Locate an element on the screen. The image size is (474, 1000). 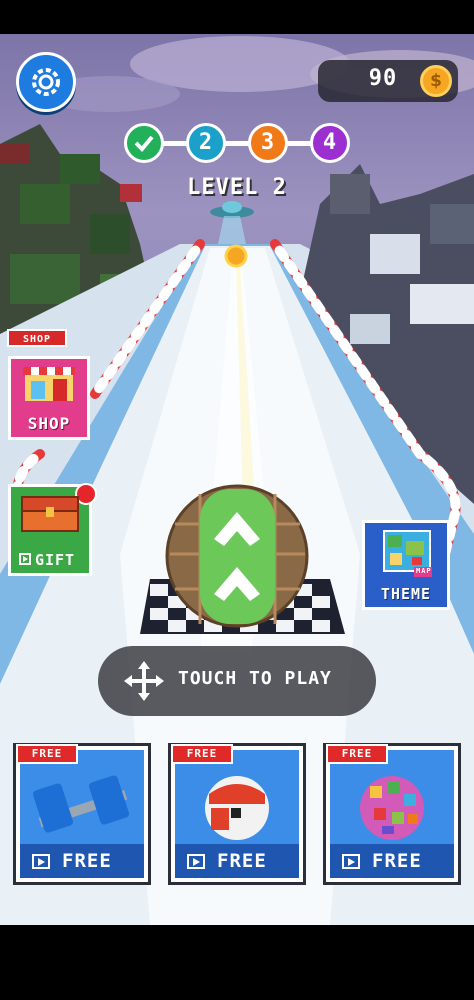
shop-sign: SHOP is located at coordinates (37, 338).